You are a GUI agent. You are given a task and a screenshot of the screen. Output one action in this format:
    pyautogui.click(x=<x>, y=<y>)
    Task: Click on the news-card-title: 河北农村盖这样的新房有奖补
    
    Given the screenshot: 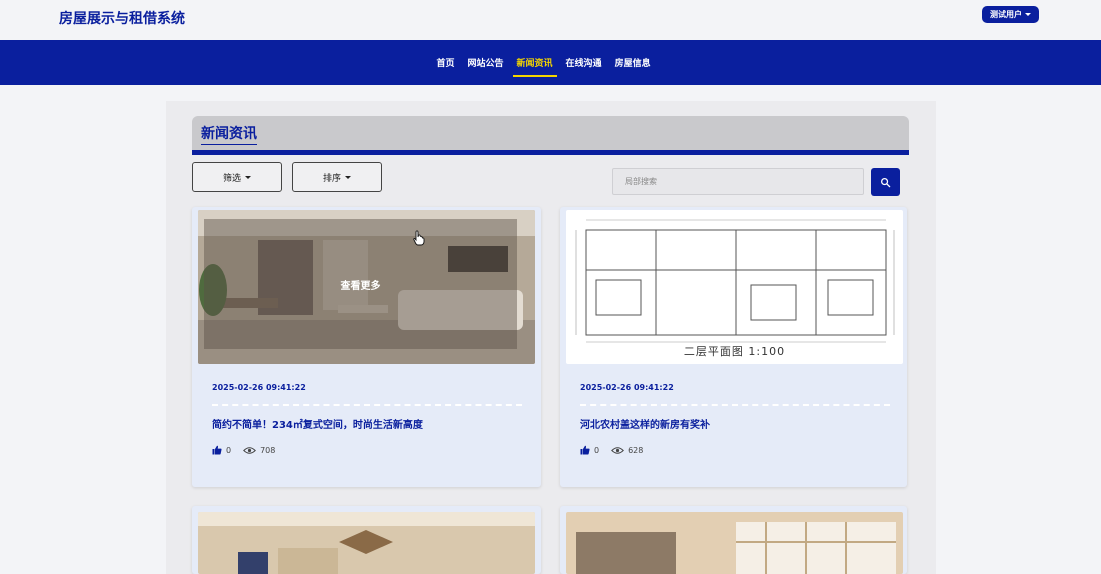 What is the action you would take?
    pyautogui.click(x=645, y=423)
    